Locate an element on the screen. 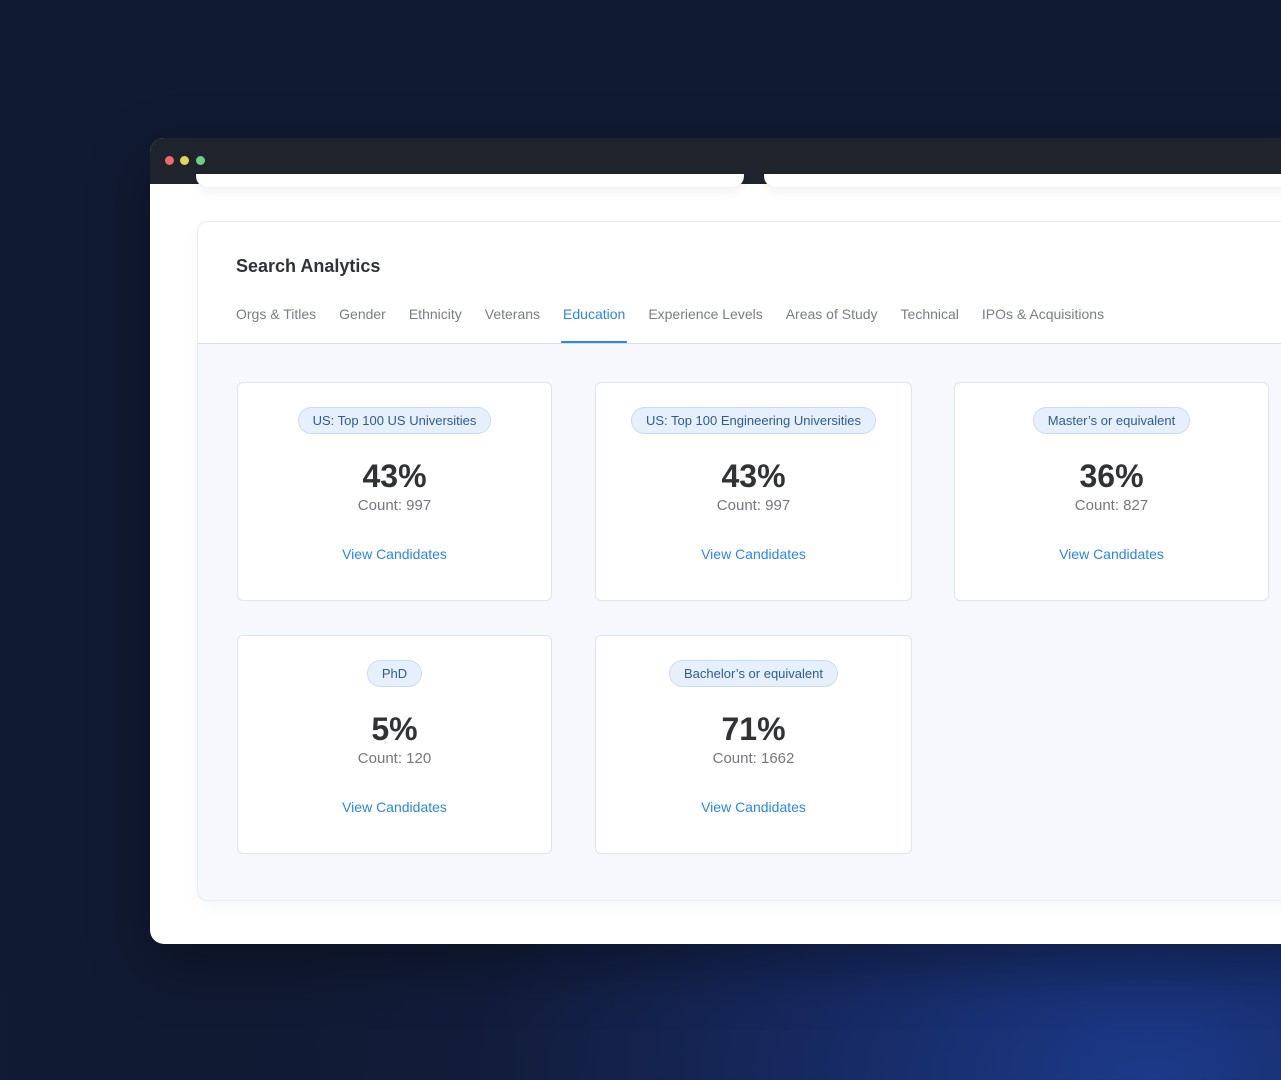 This screenshot has width=1281, height=1080. category-tag: US: Top 100 Engineering Universities is located at coordinates (753, 420).